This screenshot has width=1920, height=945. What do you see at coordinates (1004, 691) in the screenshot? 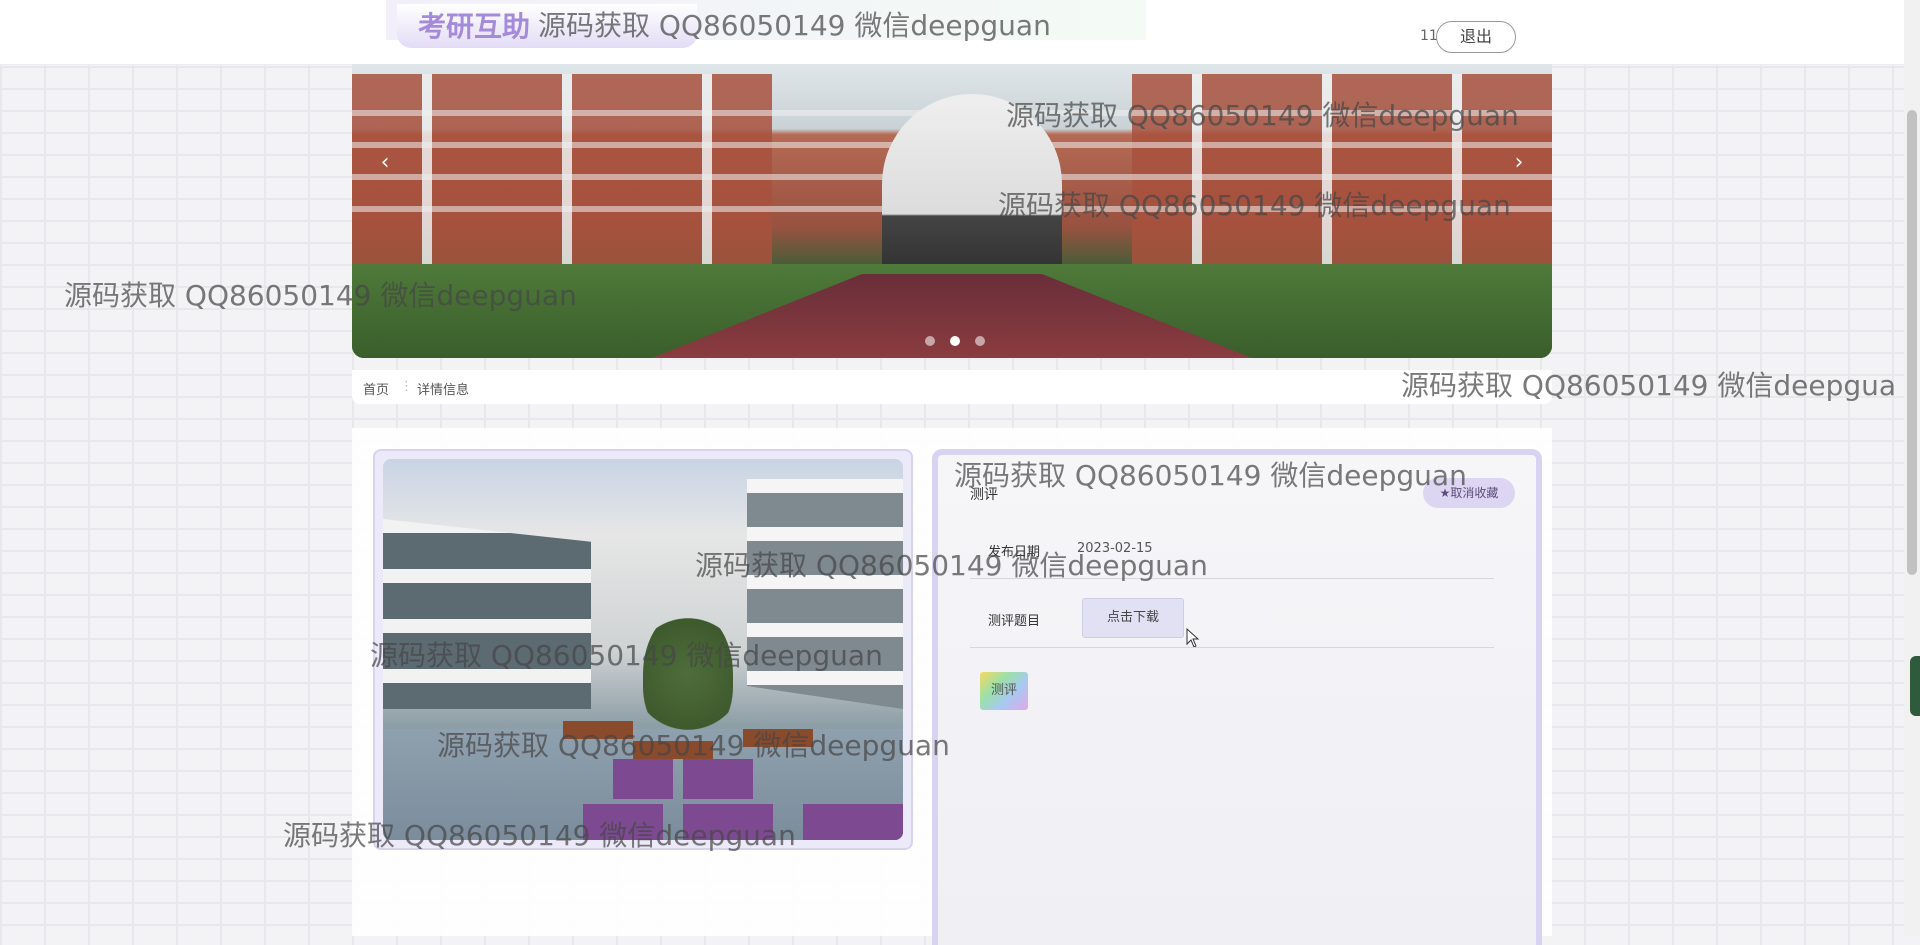
I see `evaluate-button: 测评` at bounding box center [1004, 691].